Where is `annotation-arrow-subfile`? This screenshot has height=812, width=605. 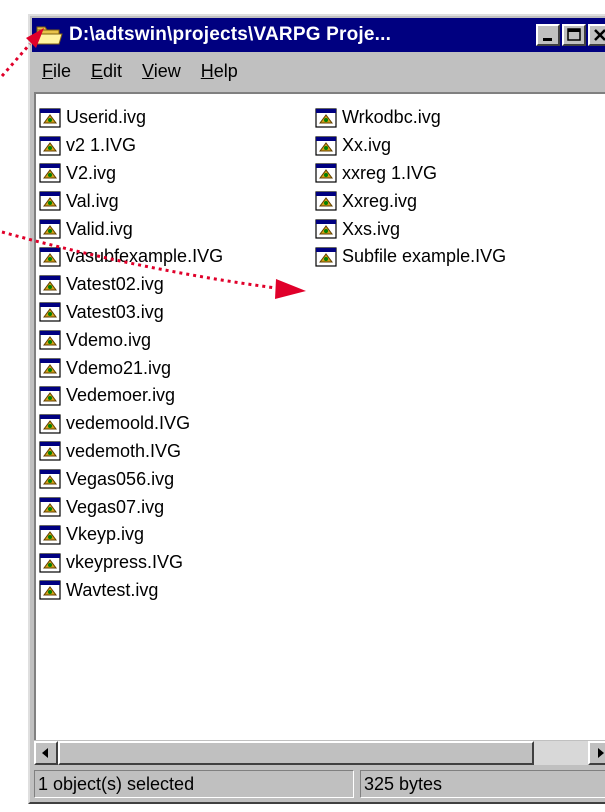
annotation-arrow-subfile is located at coordinates (139, 260).